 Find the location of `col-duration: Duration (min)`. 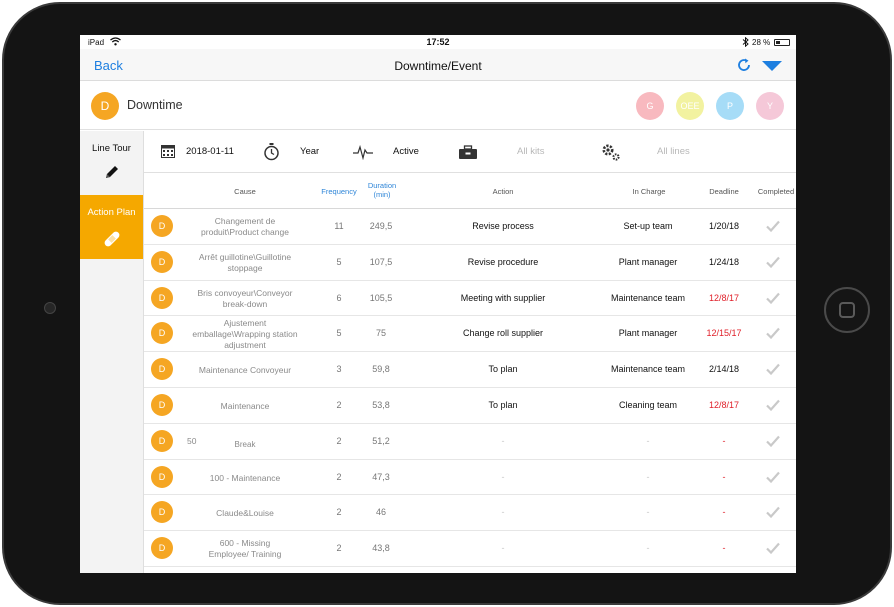

col-duration: Duration (min) is located at coordinates (382, 190).